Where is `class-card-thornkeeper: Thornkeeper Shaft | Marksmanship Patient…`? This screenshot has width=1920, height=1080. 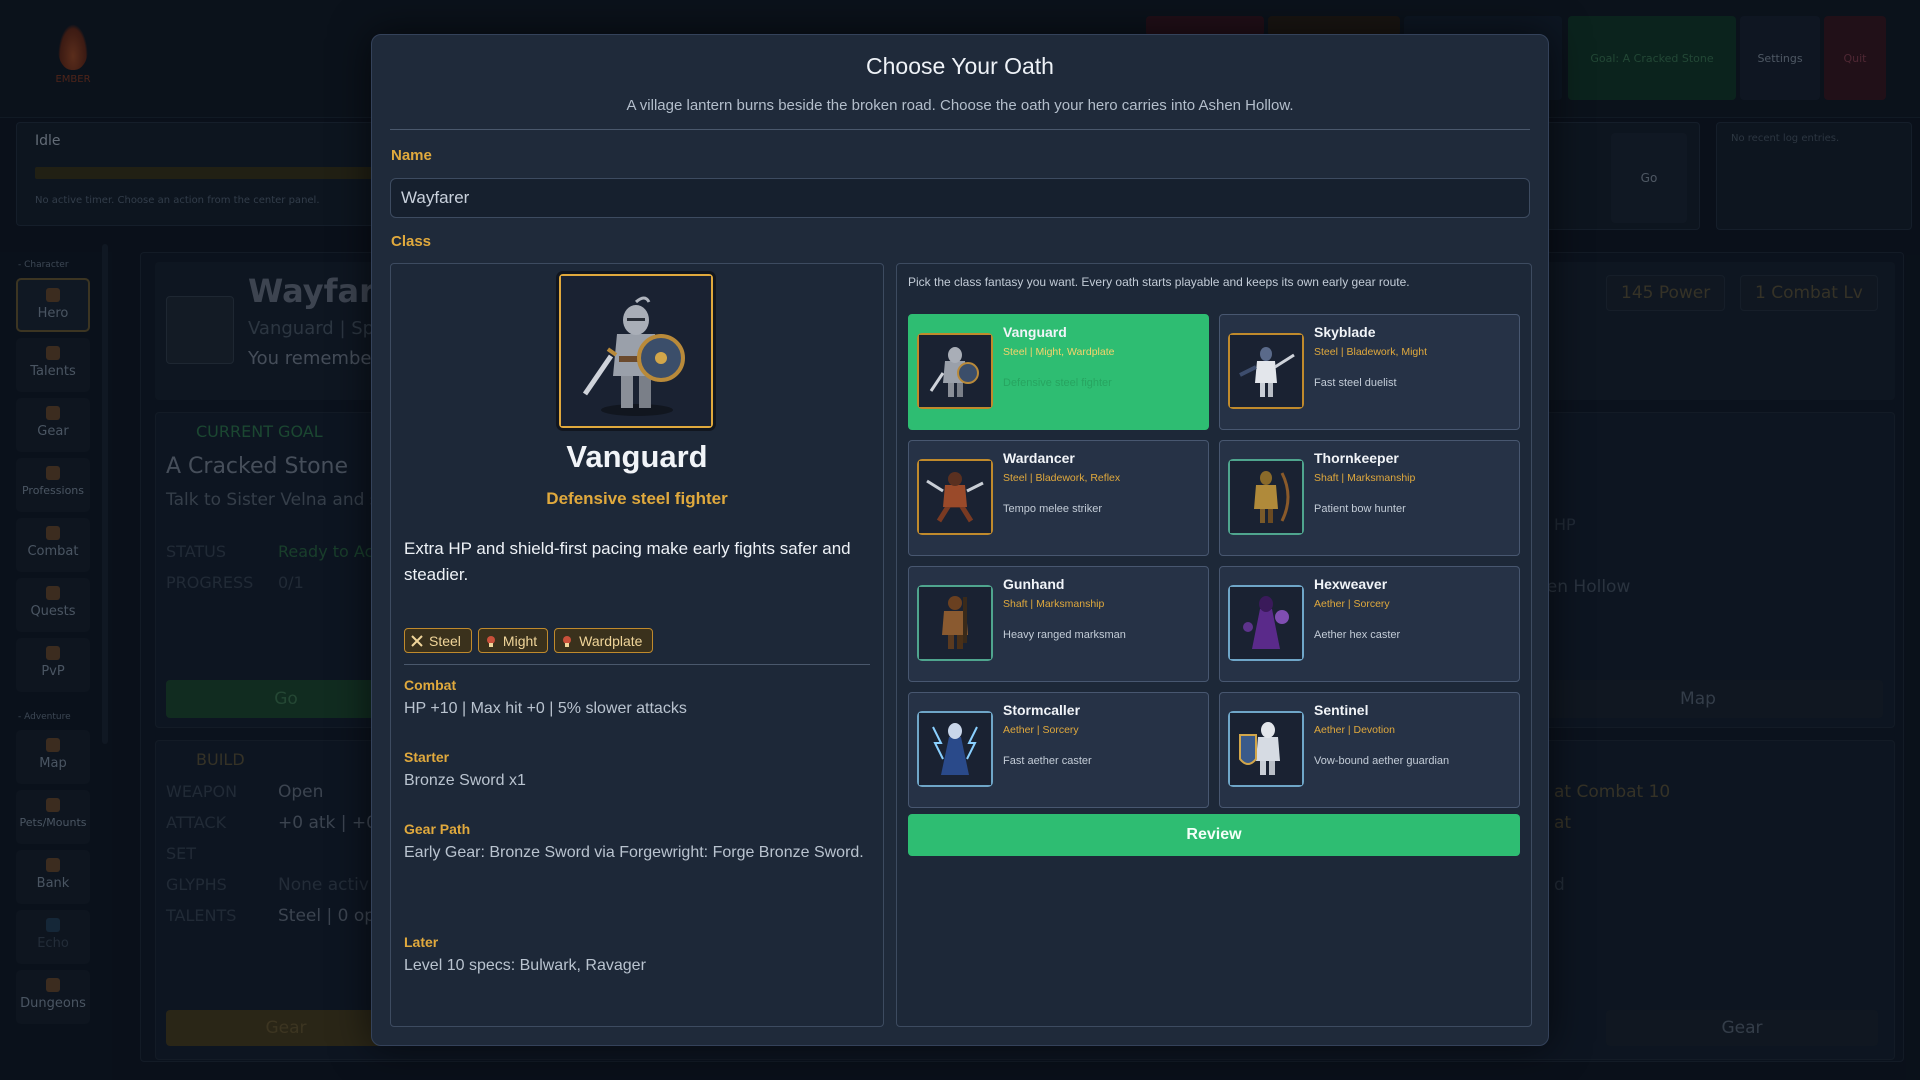 class-card-thornkeeper: Thornkeeper Shaft | Marksmanship Patient… is located at coordinates (1369, 498).